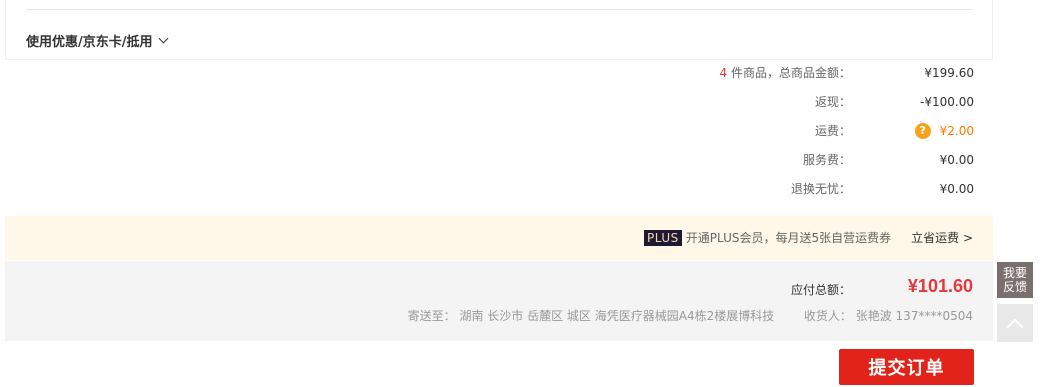 This screenshot has width=1043, height=387. What do you see at coordinates (617, 316) in the screenshot?
I see `shipping-address: 湖南 长沙市 岳麓区 城区 海凭医疗器械园A4栋2楼展博科技` at bounding box center [617, 316].